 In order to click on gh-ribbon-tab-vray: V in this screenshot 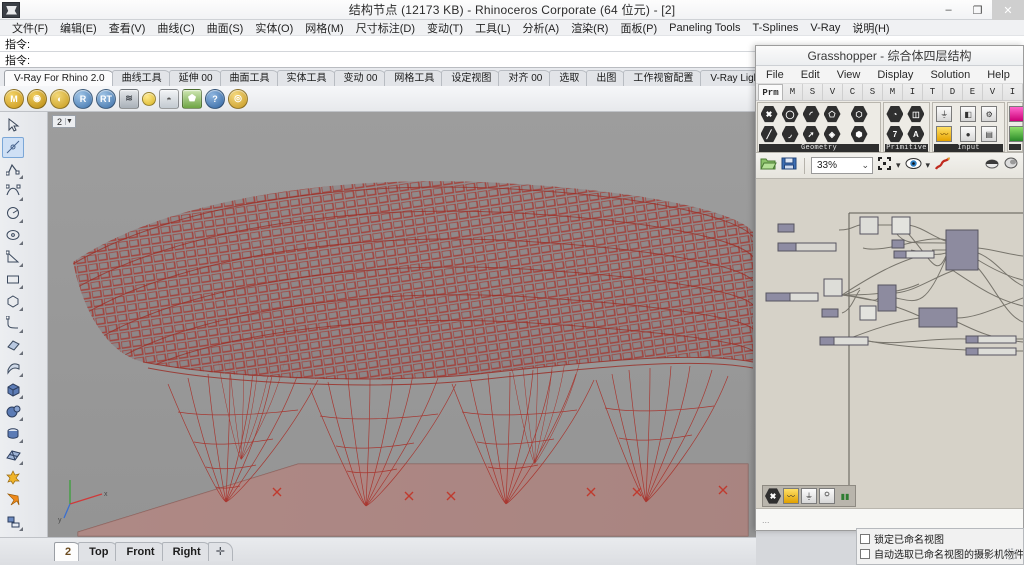, I will do `click(993, 92)`.